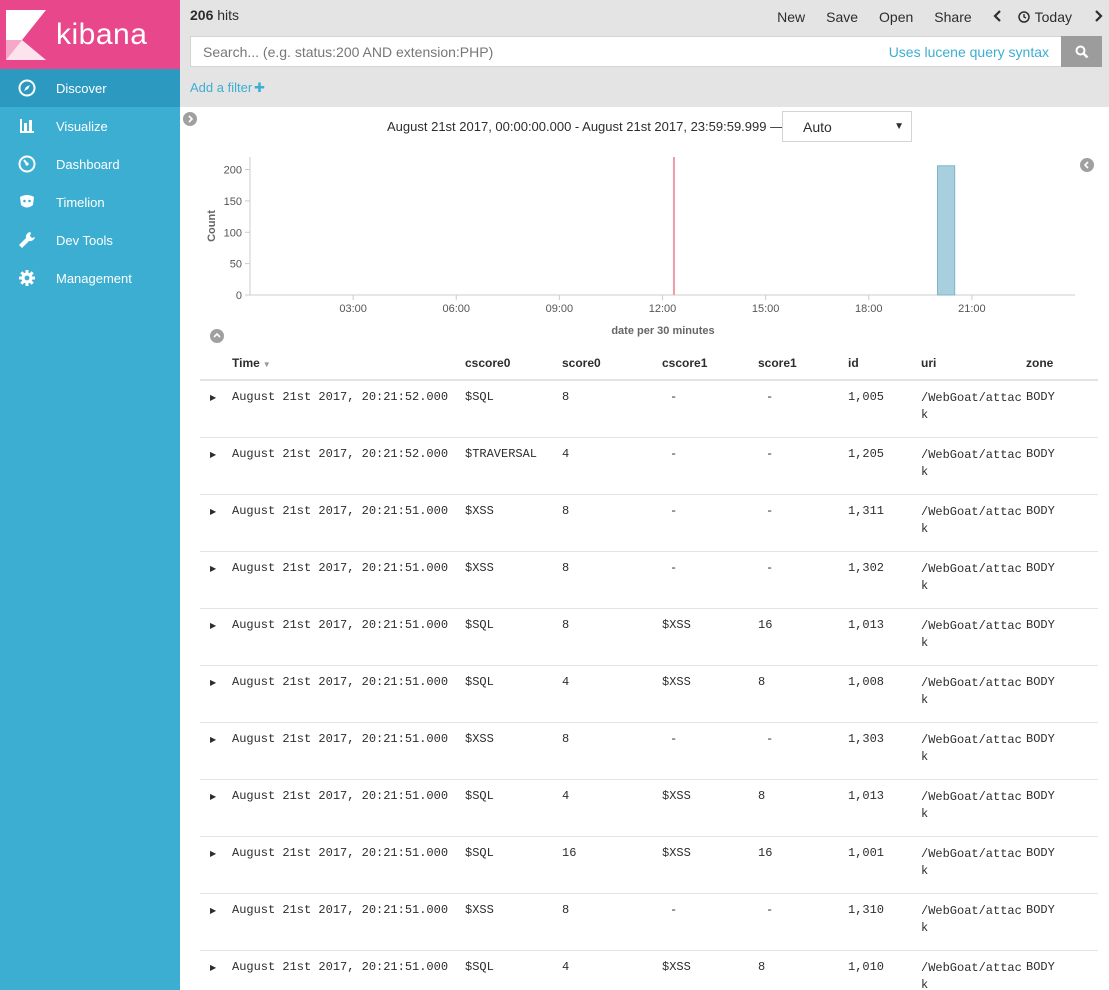  Describe the element at coordinates (866, 910) in the screenshot. I see `cell-id: 1,310` at that location.